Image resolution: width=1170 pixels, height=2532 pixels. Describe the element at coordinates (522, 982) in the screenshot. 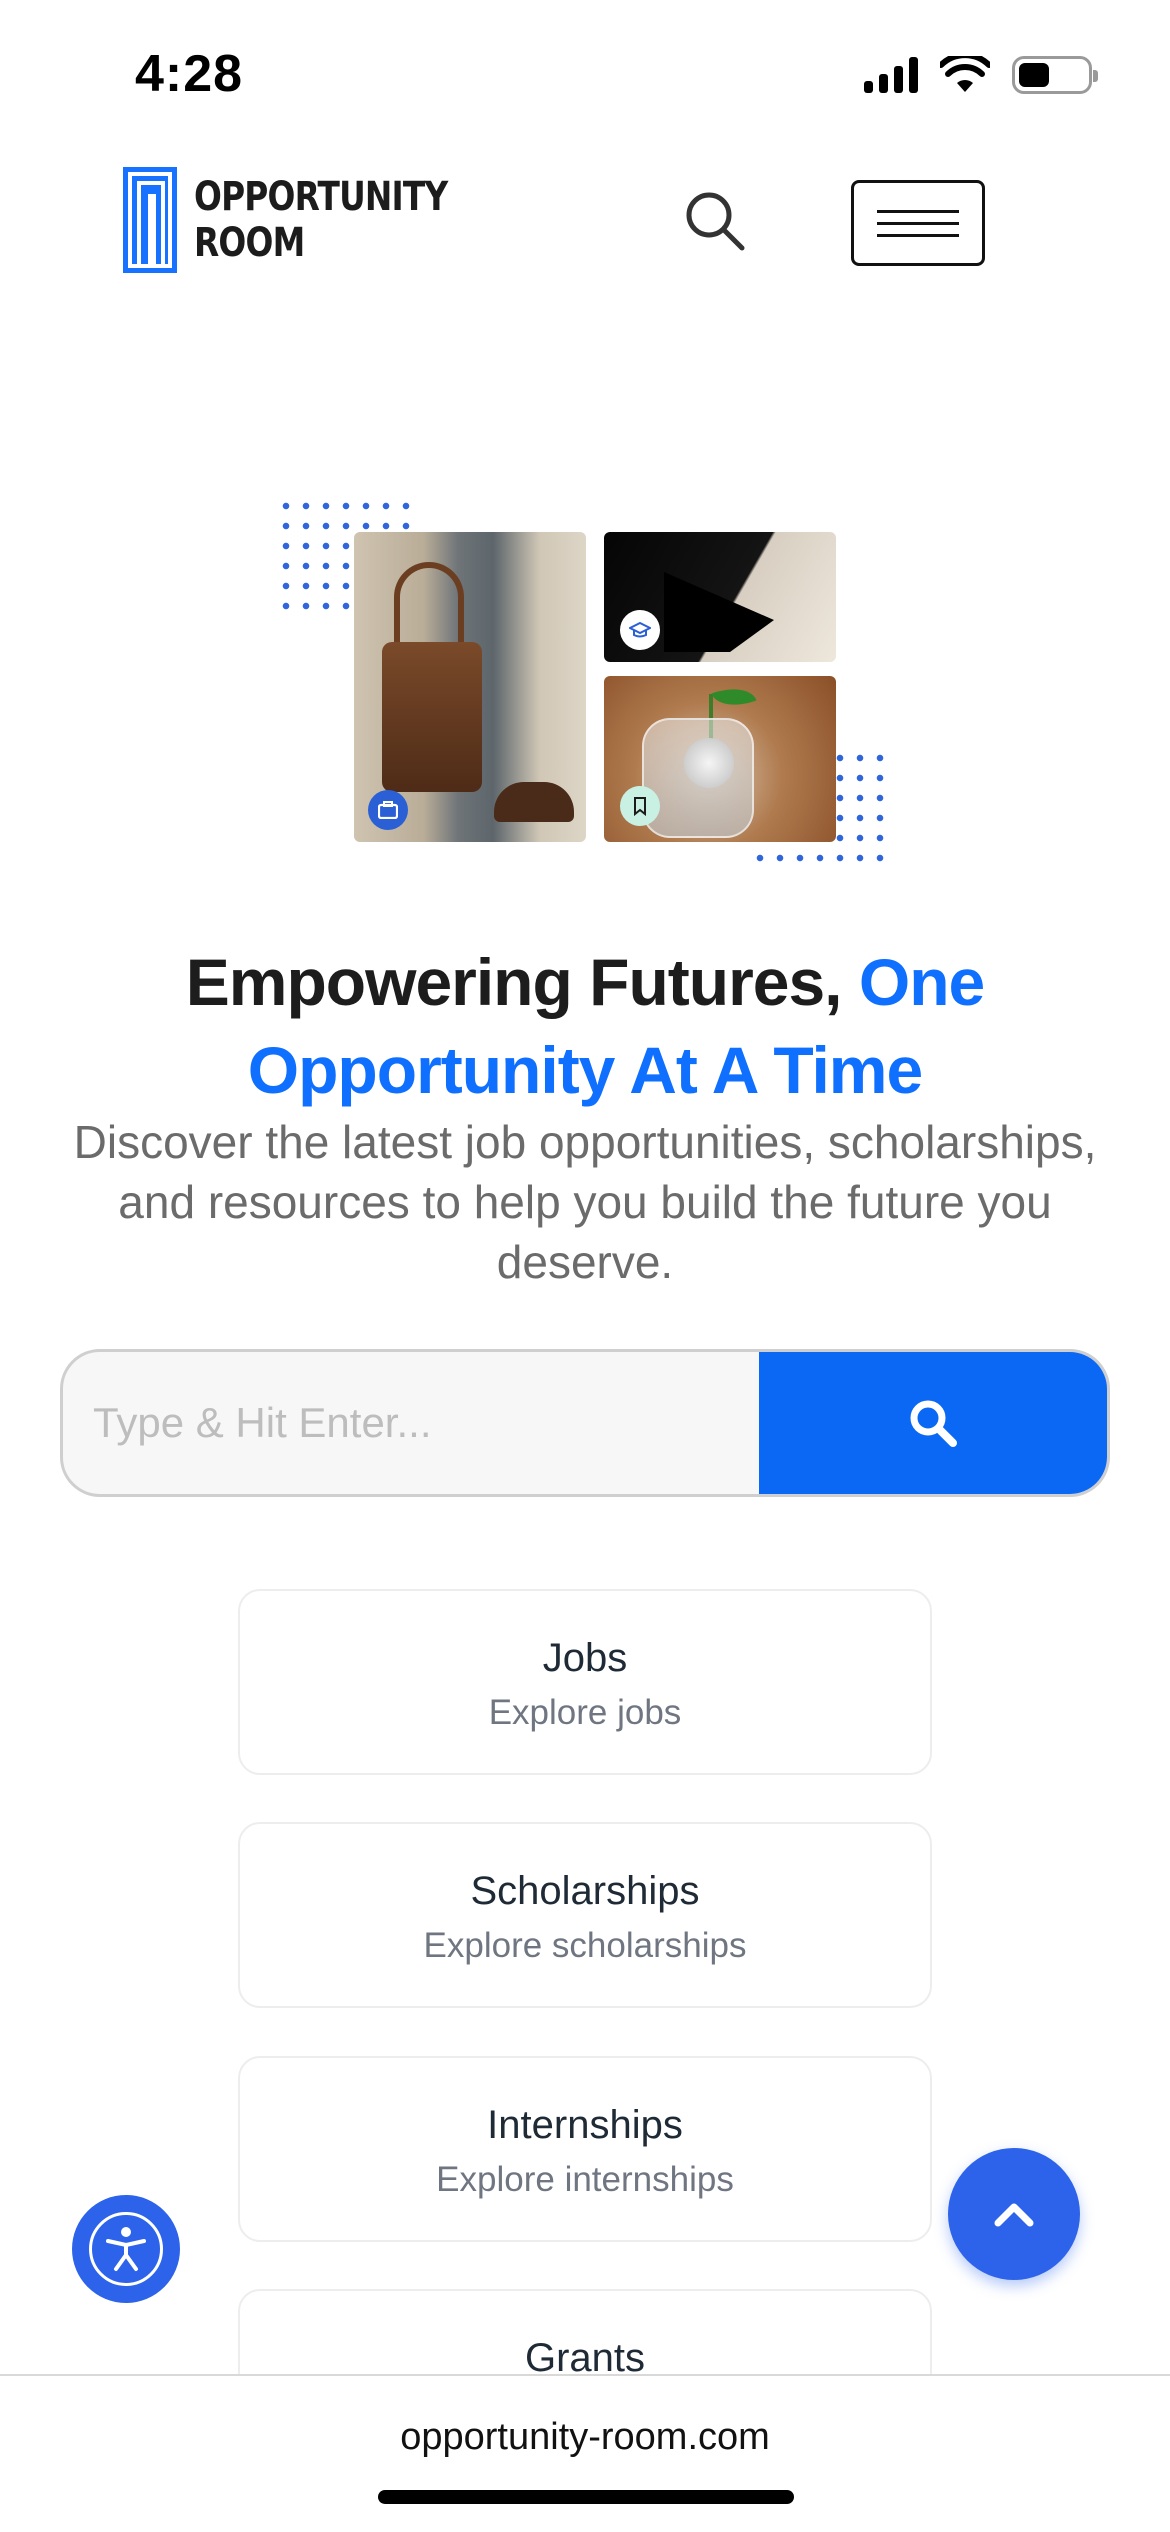

I see `headline-text: Empowering Futures,` at that location.